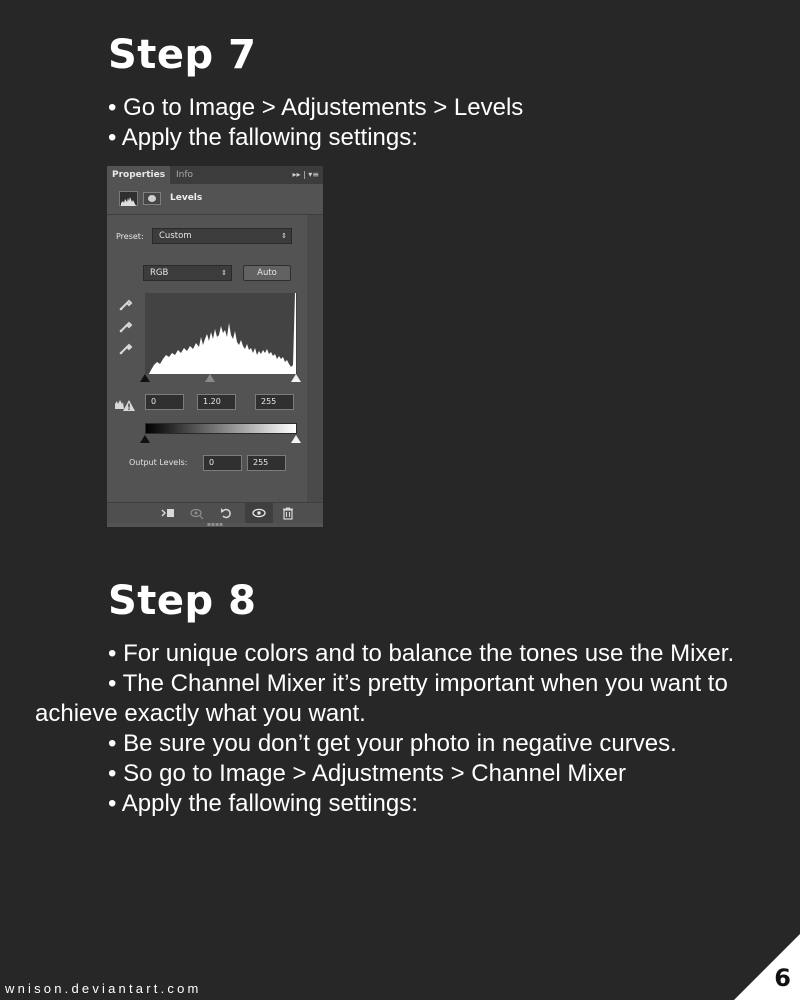 Image resolution: width=800 pixels, height=1000 pixels. I want to click on output-black-field: 0, so click(222, 463).